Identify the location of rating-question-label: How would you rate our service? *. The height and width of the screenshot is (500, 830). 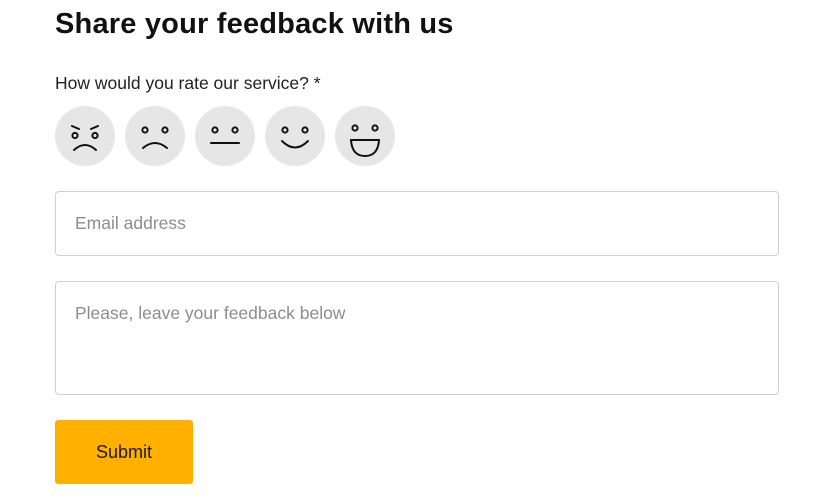
(188, 83).